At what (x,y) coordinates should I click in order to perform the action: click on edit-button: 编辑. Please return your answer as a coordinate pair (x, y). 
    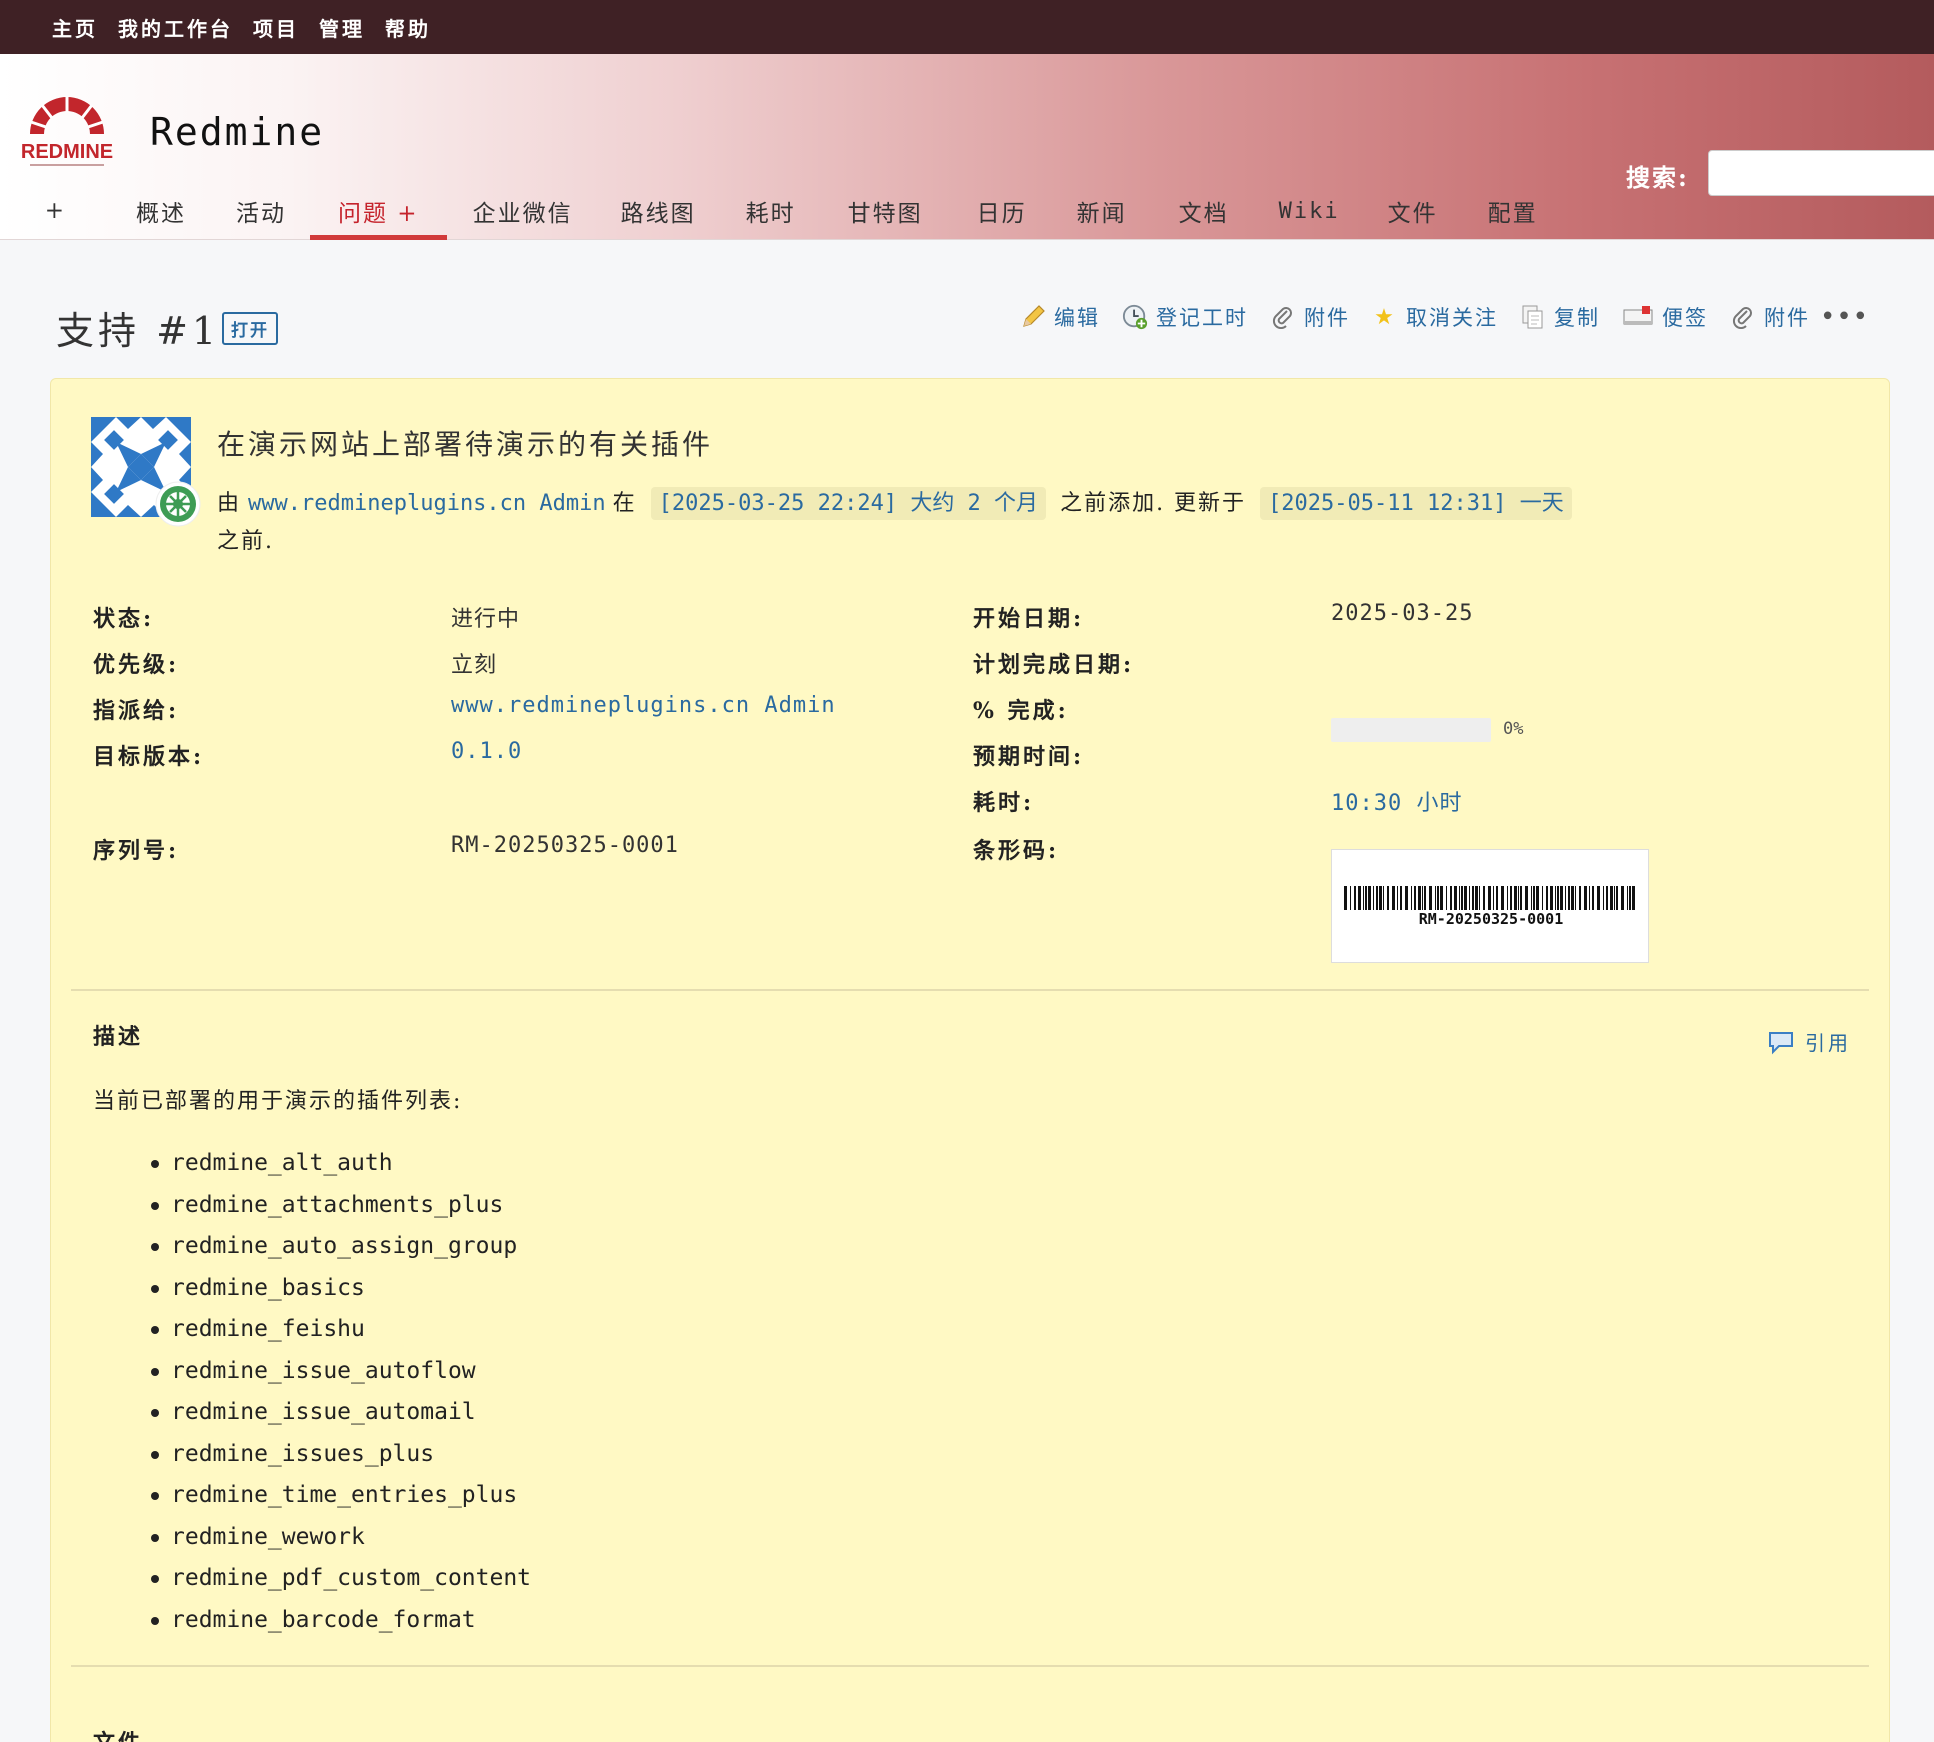
    Looking at the image, I should click on (1060, 317).